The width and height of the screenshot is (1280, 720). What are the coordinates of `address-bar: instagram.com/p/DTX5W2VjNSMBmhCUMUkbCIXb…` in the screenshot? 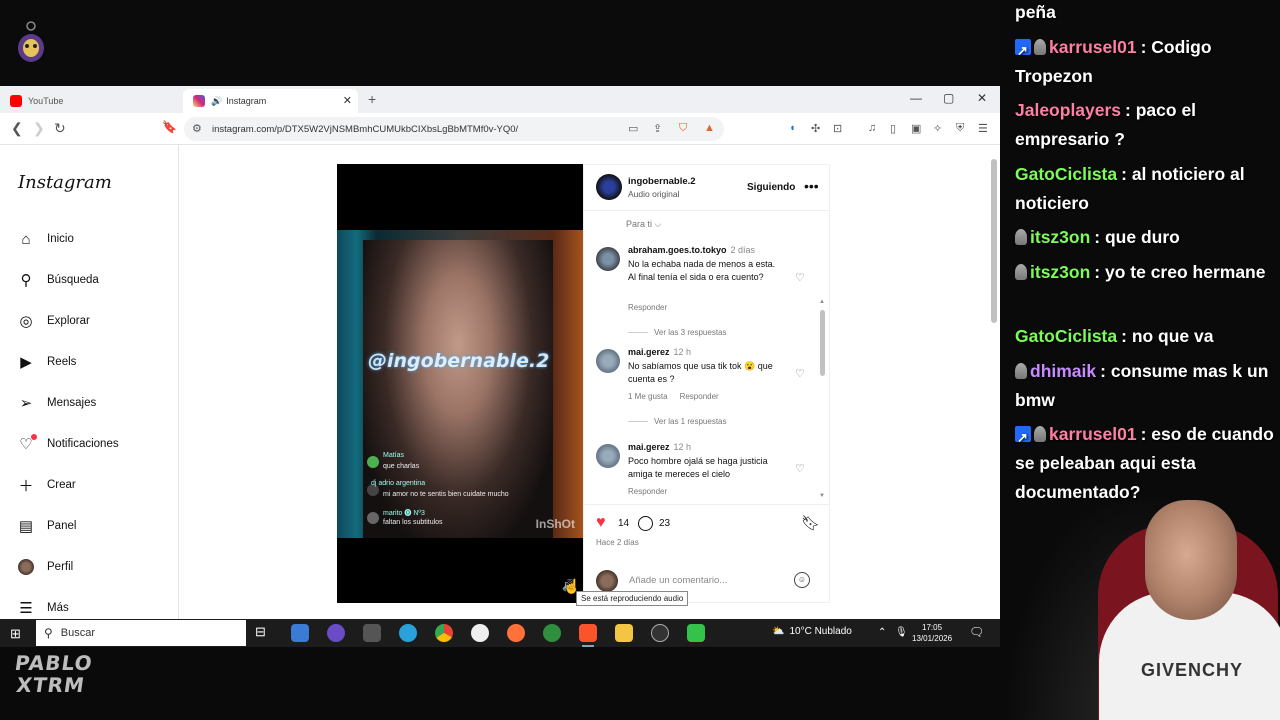 It's located at (454, 129).